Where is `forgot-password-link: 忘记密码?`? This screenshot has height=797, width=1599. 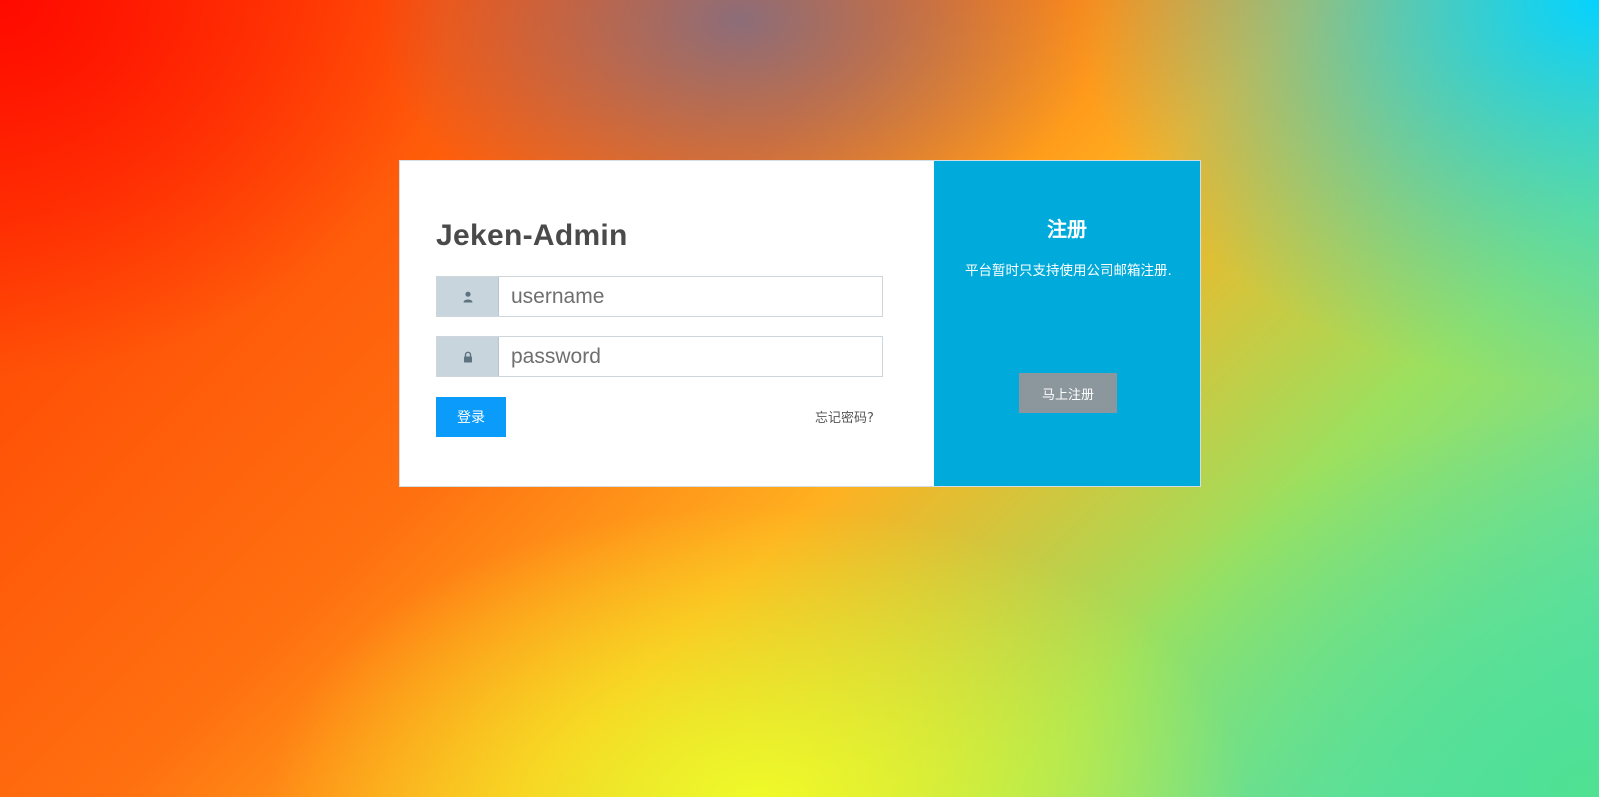 forgot-password-link: 忘记密码? is located at coordinates (844, 416).